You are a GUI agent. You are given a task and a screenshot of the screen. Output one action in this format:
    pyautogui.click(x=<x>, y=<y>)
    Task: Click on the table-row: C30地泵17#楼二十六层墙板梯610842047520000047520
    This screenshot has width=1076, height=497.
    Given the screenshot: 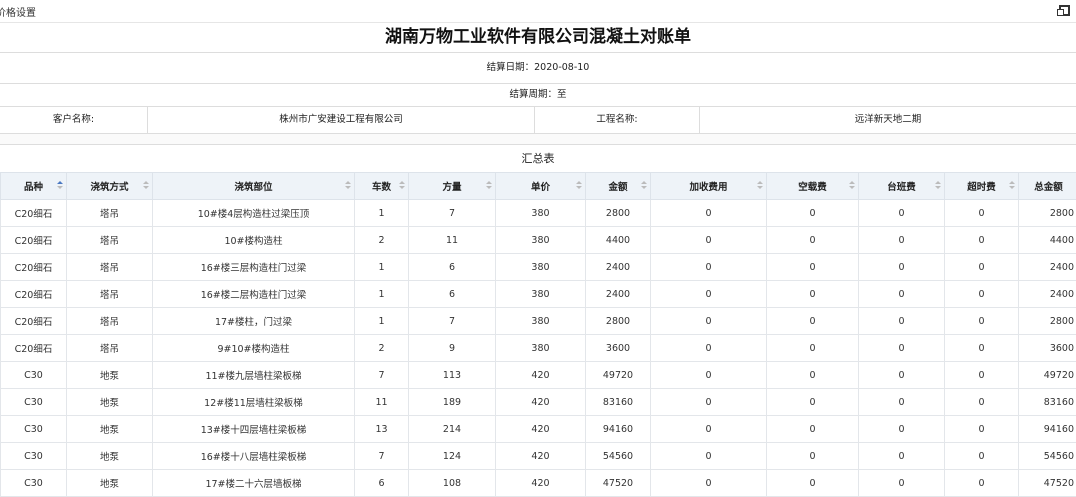 What is the action you would take?
    pyautogui.click(x=538, y=483)
    